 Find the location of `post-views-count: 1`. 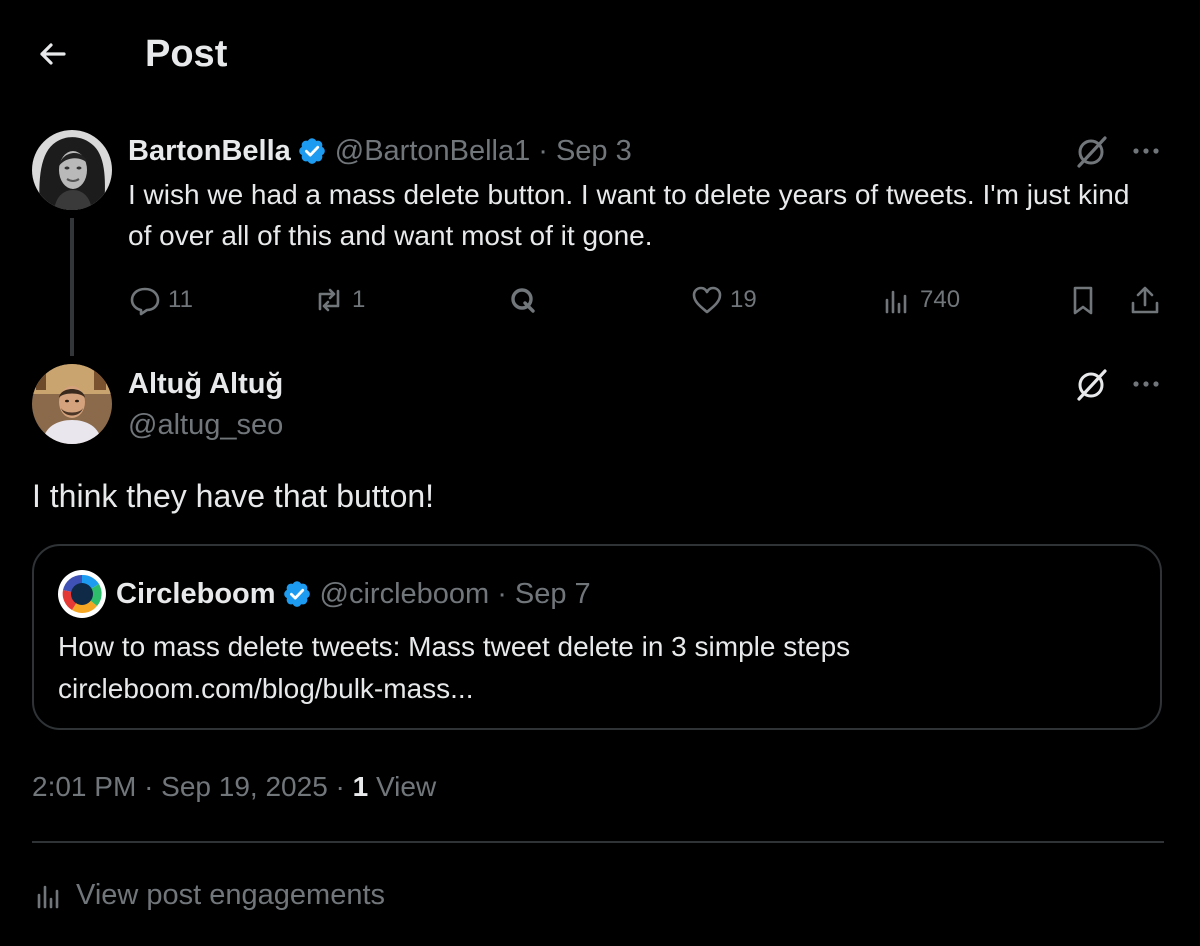

post-views-count: 1 is located at coordinates (360, 786).